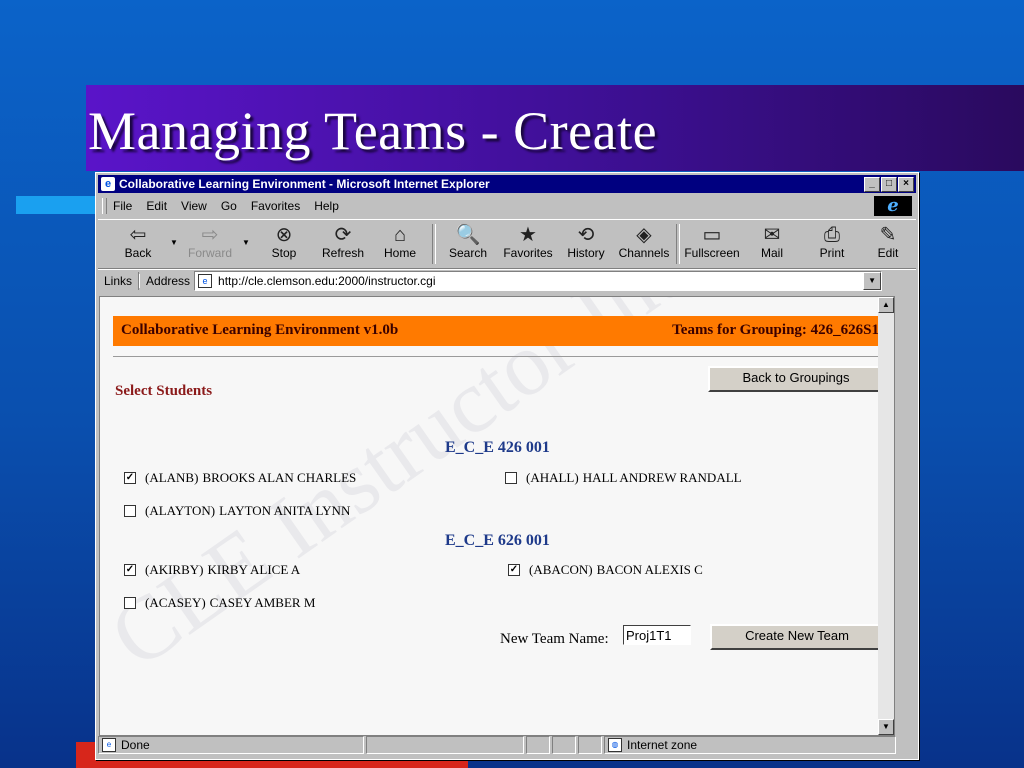 This screenshot has width=1024, height=768. Describe the element at coordinates (174, 242) in the screenshot. I see `back-dropdown-icon: ▼` at that location.